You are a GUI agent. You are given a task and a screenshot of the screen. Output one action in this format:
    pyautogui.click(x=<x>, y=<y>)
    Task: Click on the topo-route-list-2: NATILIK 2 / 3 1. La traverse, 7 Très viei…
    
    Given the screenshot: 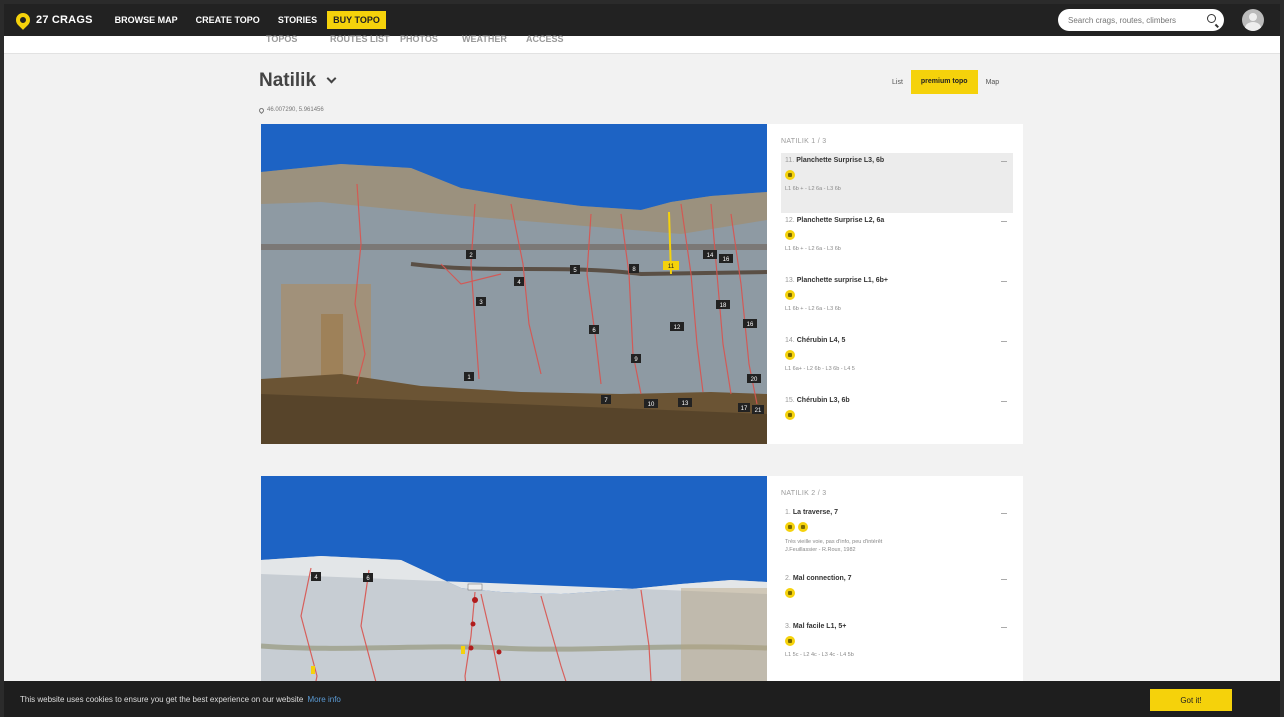 What is the action you would take?
    pyautogui.click(x=897, y=584)
    